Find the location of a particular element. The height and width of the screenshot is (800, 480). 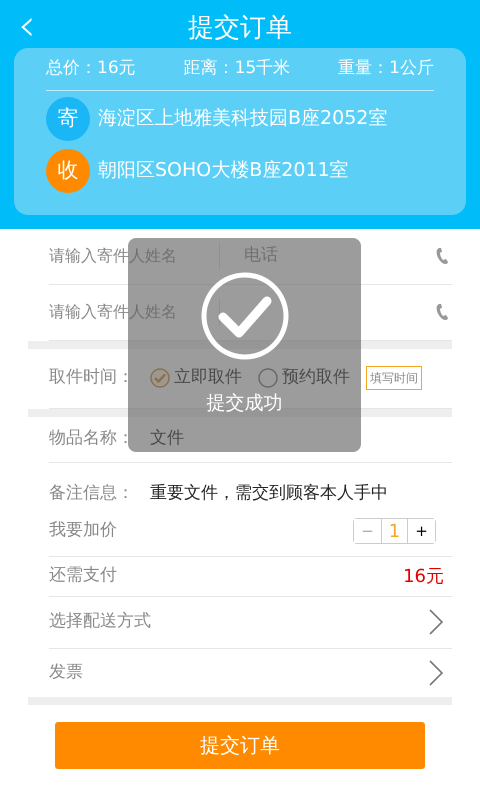

address-badge: 寄 is located at coordinates (68, 118).